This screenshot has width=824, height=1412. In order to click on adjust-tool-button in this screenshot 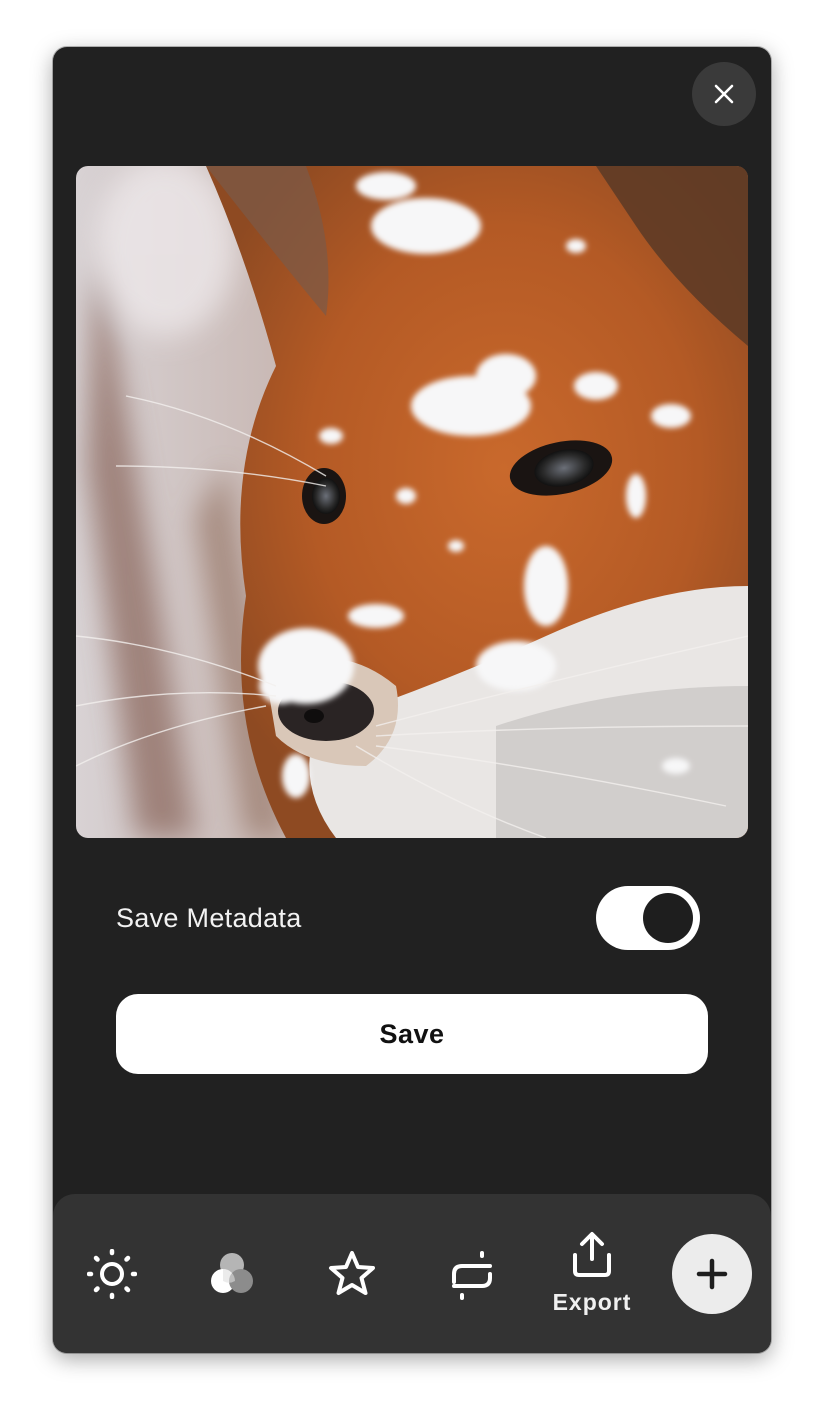, I will do `click(472, 1273)`.